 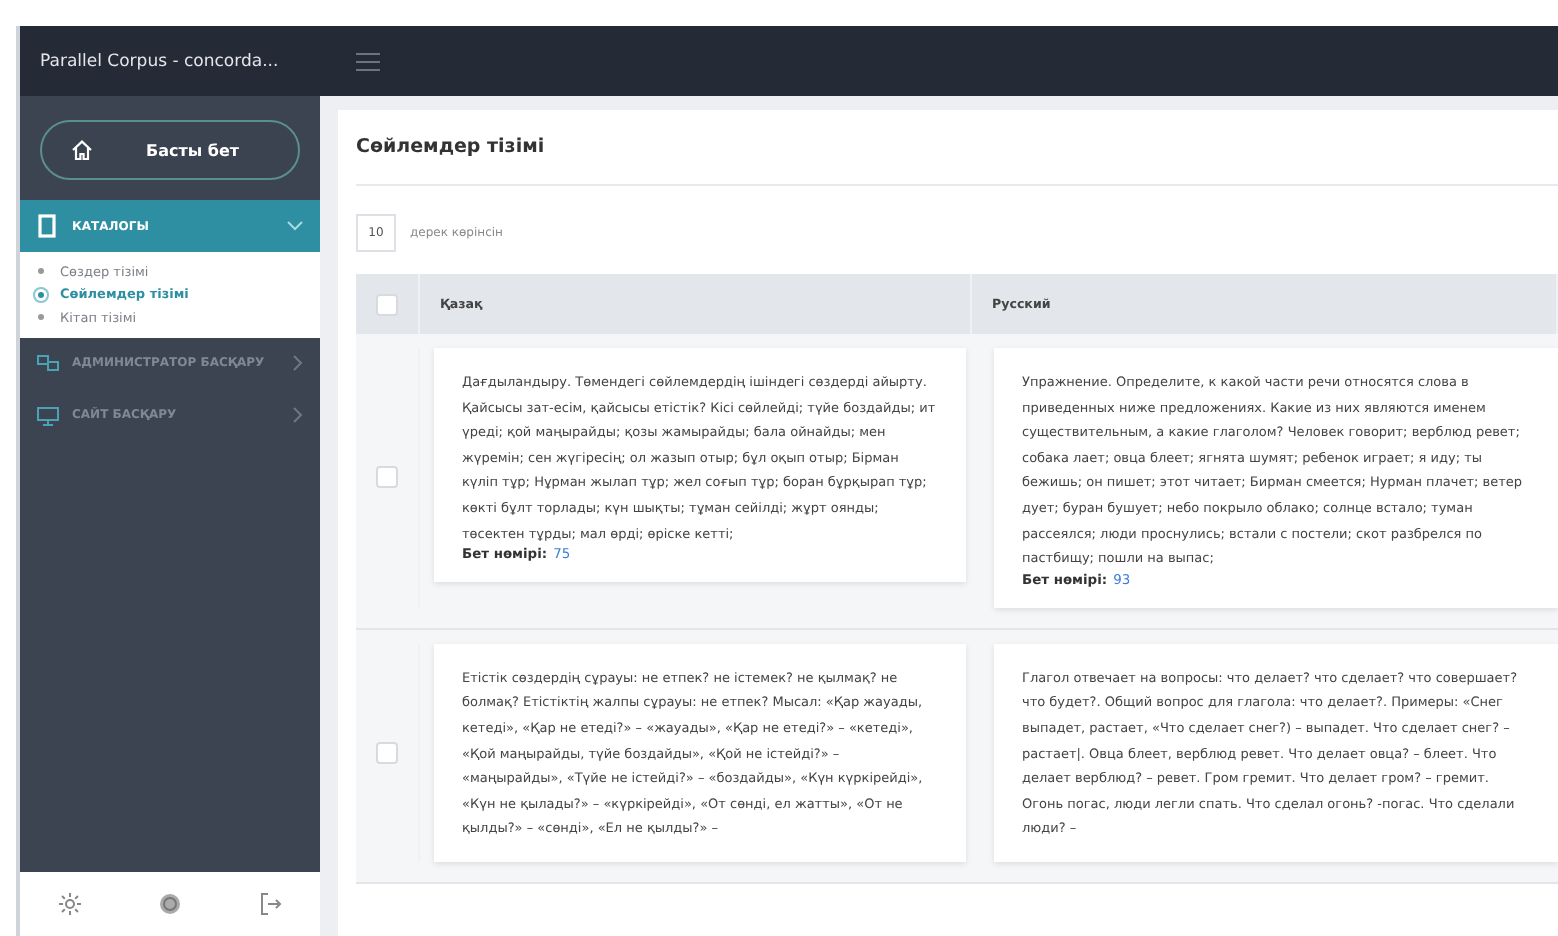 What do you see at coordinates (368, 61) in the screenshot?
I see `menu-icon` at bounding box center [368, 61].